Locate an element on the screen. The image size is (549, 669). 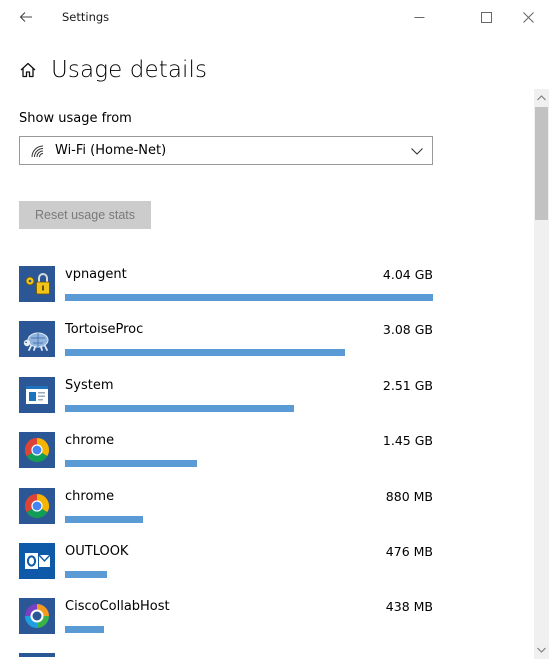
close-button is located at coordinates (527, 17).